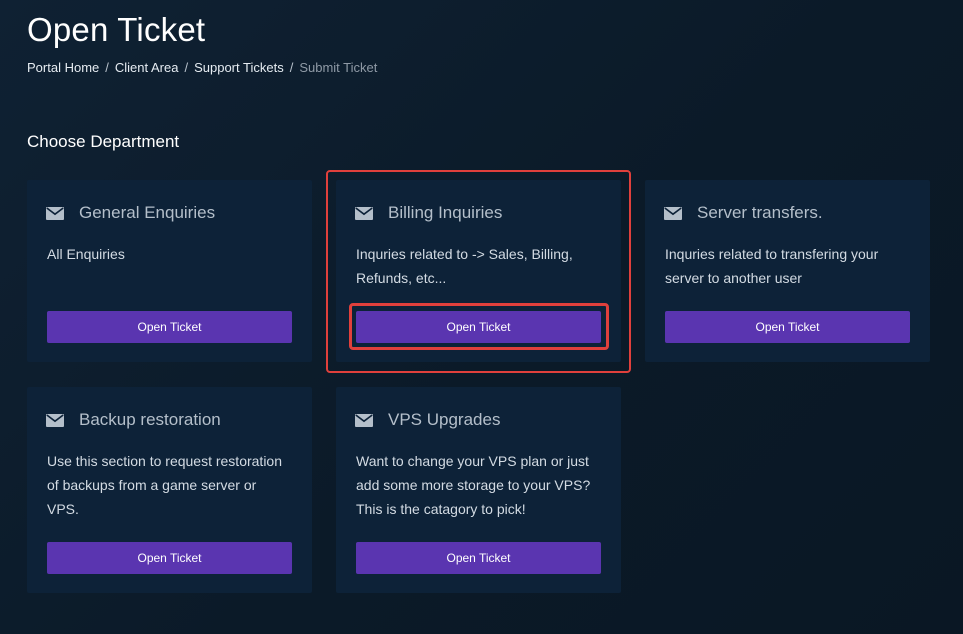 The image size is (963, 634). I want to click on breadcrumb-support-tickets: Support Tickets, so click(239, 68).